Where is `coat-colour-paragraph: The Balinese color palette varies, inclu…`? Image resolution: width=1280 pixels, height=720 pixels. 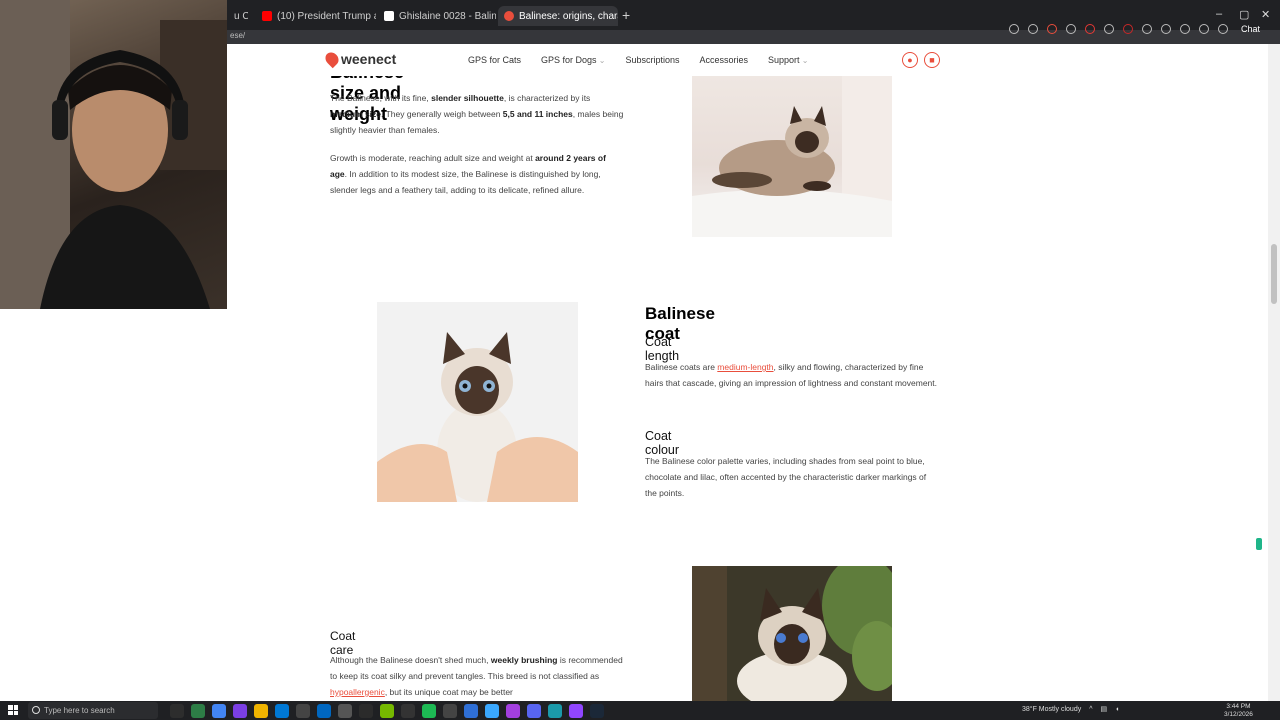
coat-colour-paragraph: The Balinese color palette varies, inclu… is located at coordinates (786, 477).